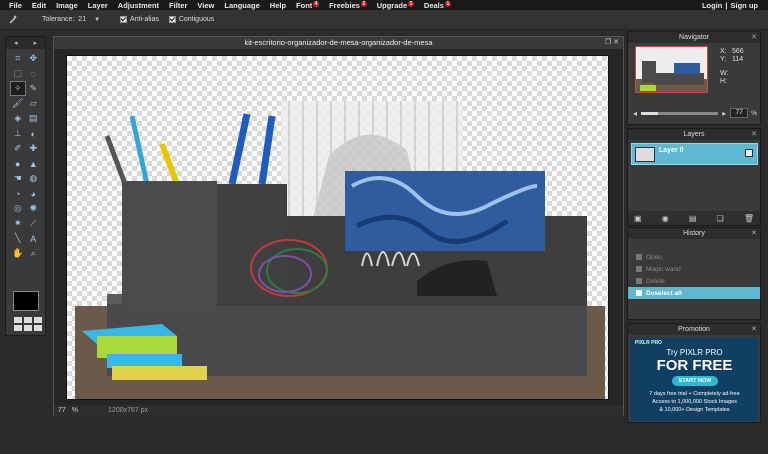  I want to click on antialias-checkbox, so click(124, 19).